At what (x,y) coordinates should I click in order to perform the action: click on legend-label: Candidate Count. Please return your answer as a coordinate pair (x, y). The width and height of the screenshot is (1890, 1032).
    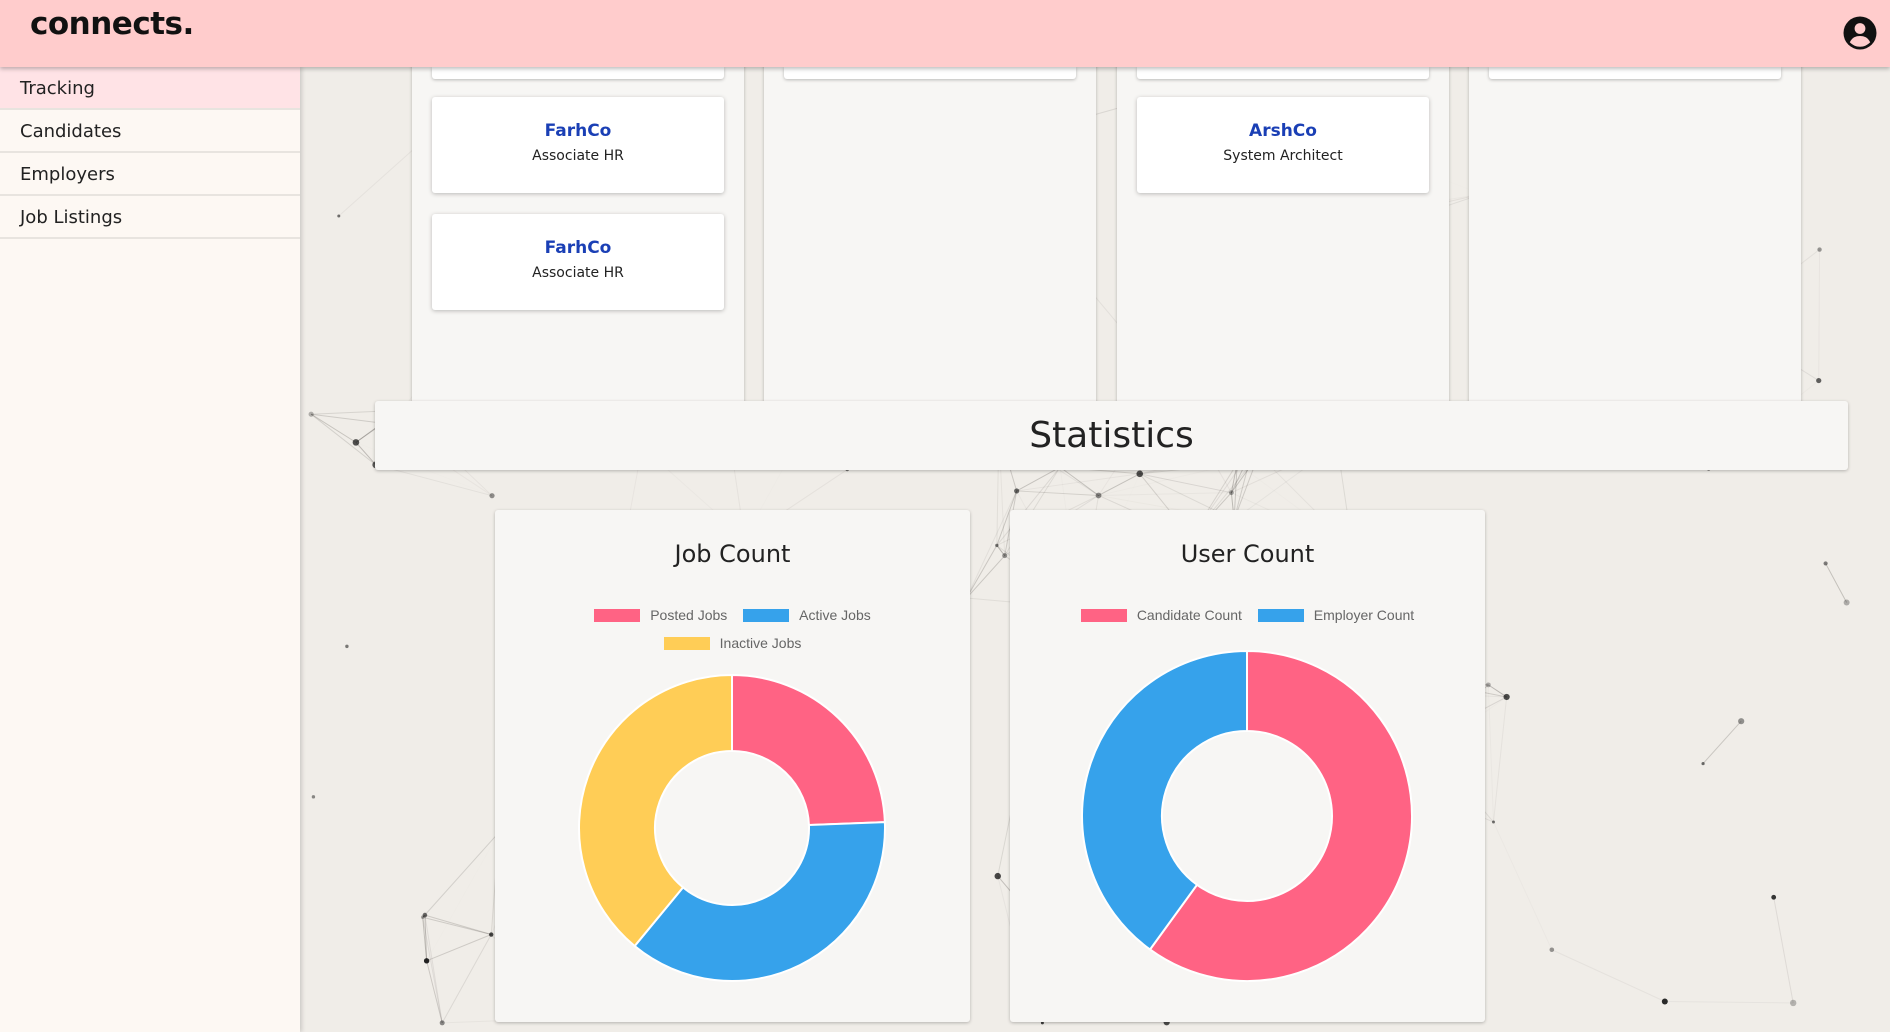
    Looking at the image, I should click on (1189, 615).